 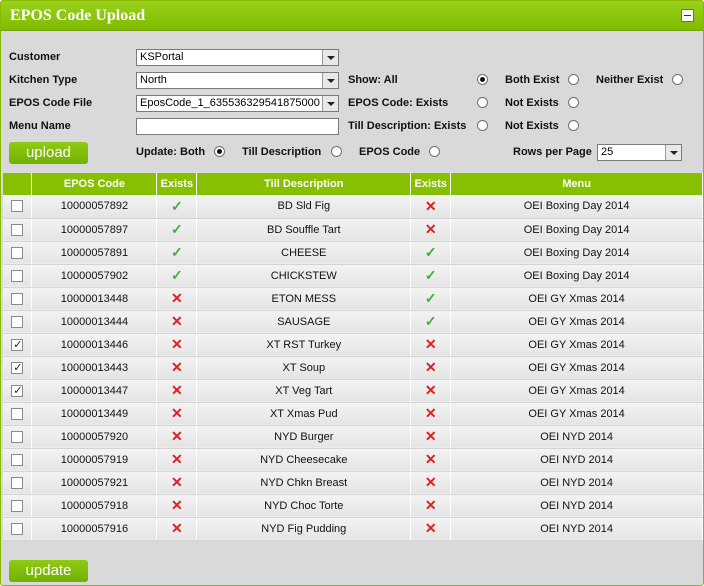 What do you see at coordinates (94, 299) in the screenshot?
I see `epos-code-cell: 10000013448` at bounding box center [94, 299].